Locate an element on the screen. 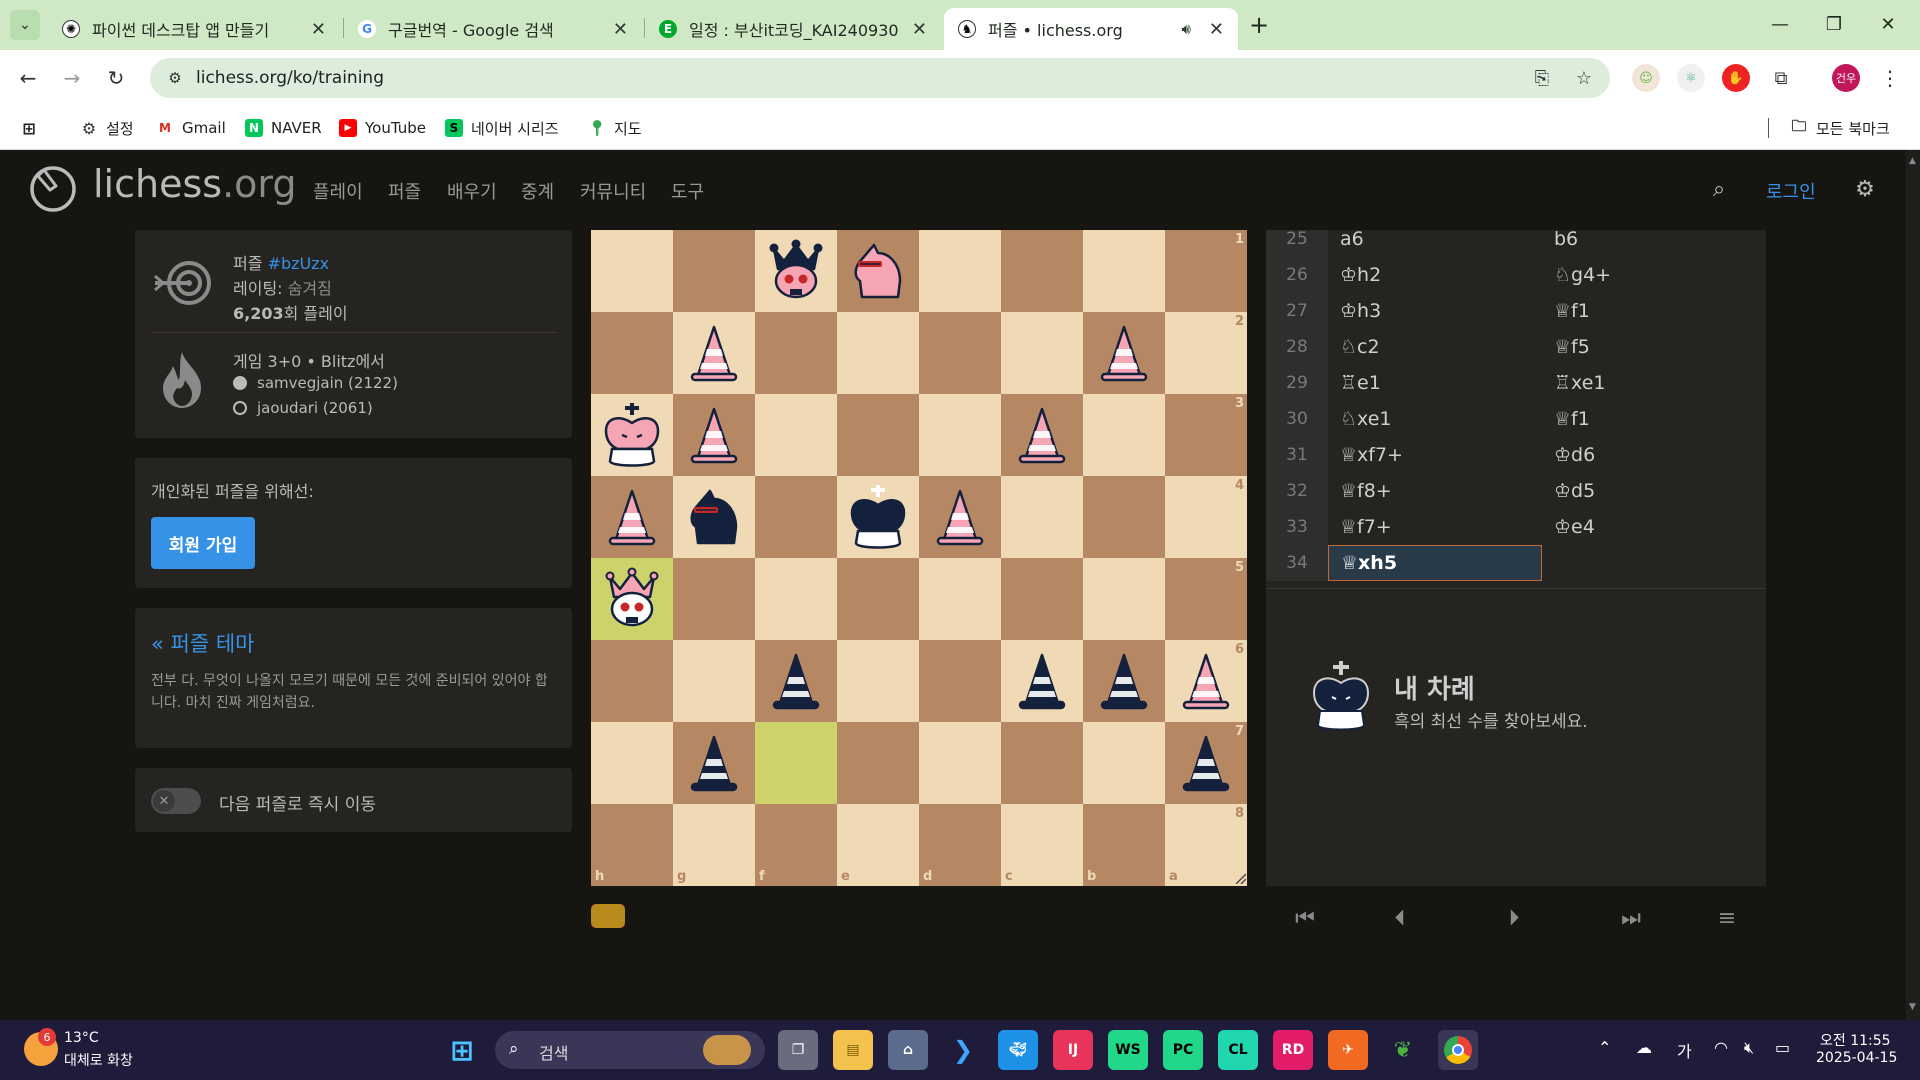 The height and width of the screenshot is (1080, 1920). move-white: ♘xe1 is located at coordinates (1435, 419).